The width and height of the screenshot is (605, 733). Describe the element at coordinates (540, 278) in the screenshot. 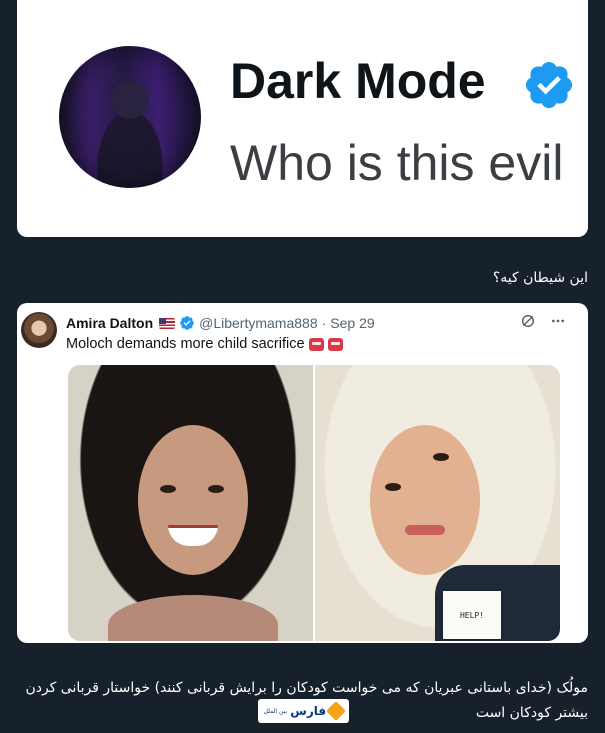

I see `message-caption: این شیطان کیه؟` at that location.